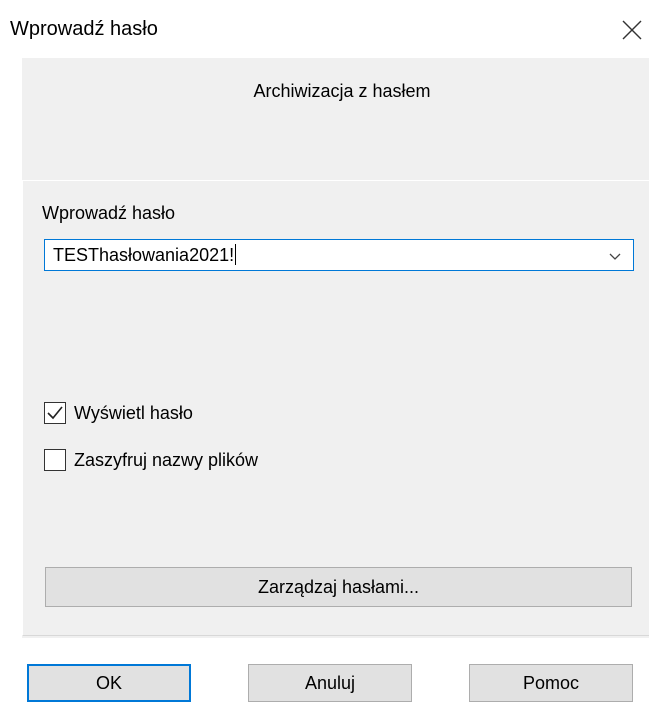  What do you see at coordinates (632, 30) in the screenshot?
I see `close-icon` at bounding box center [632, 30].